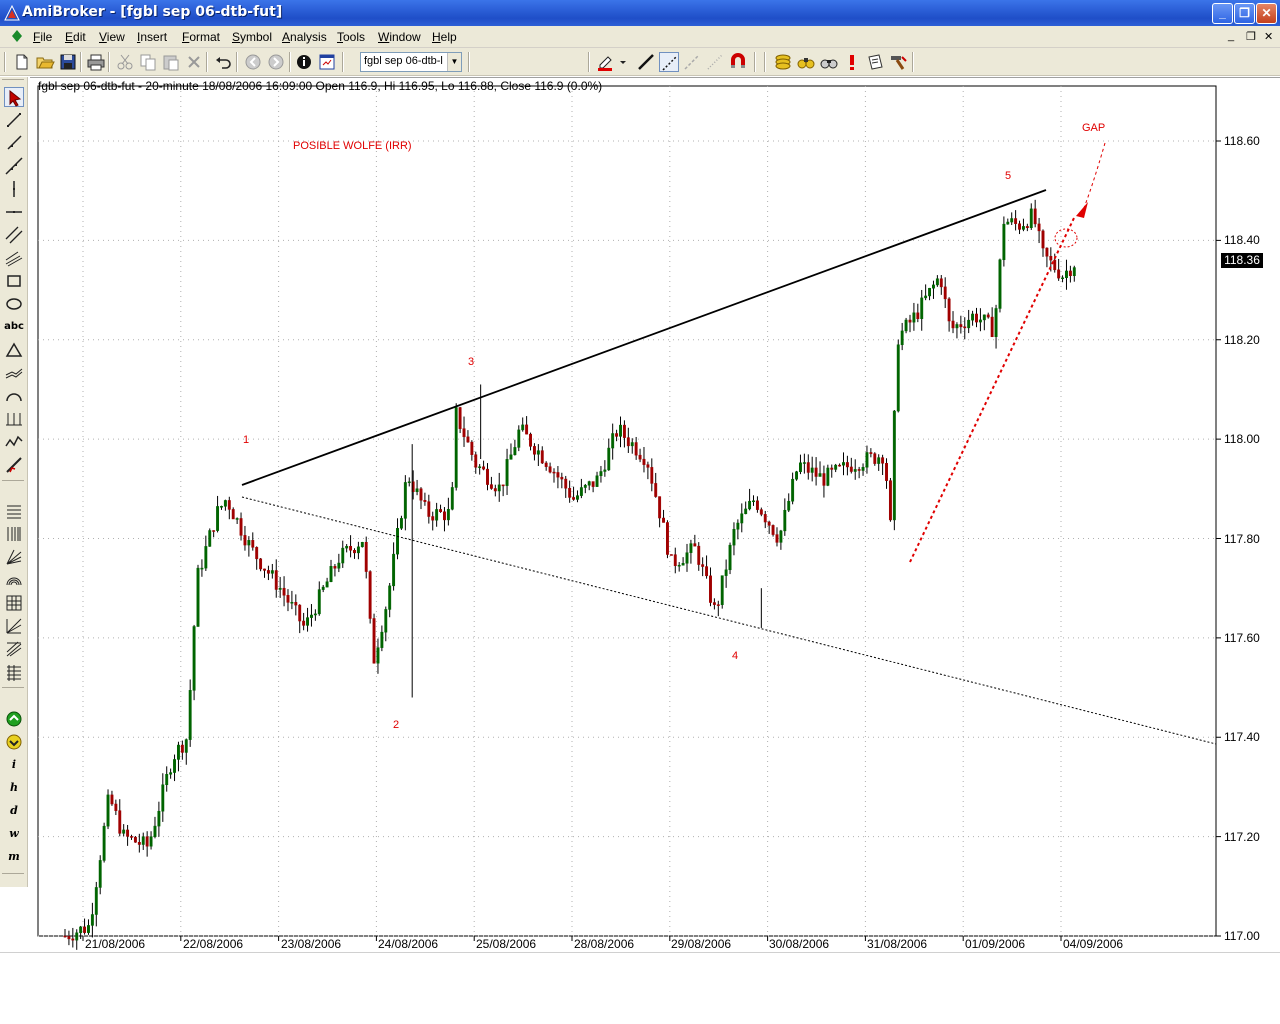 This screenshot has width=1280, height=1024. I want to click on fib-arcs-icon, so click(14, 580).